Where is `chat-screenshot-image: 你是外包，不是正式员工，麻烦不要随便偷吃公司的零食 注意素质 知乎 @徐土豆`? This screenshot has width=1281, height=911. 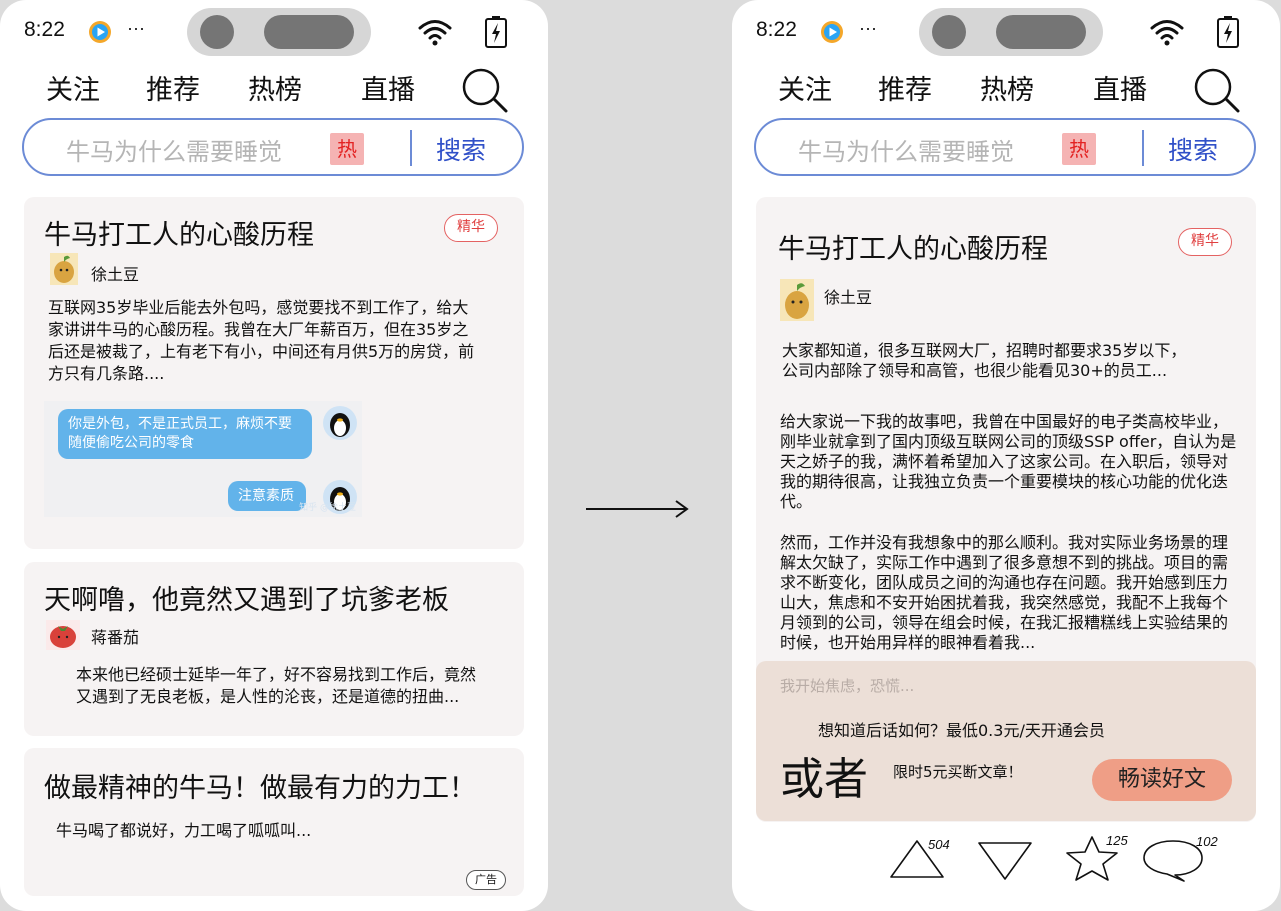 chat-screenshot-image: 你是外包，不是正式员工，麻烦不要随便偷吃公司的零食 注意素质 知乎 @徐土豆 is located at coordinates (203, 459).